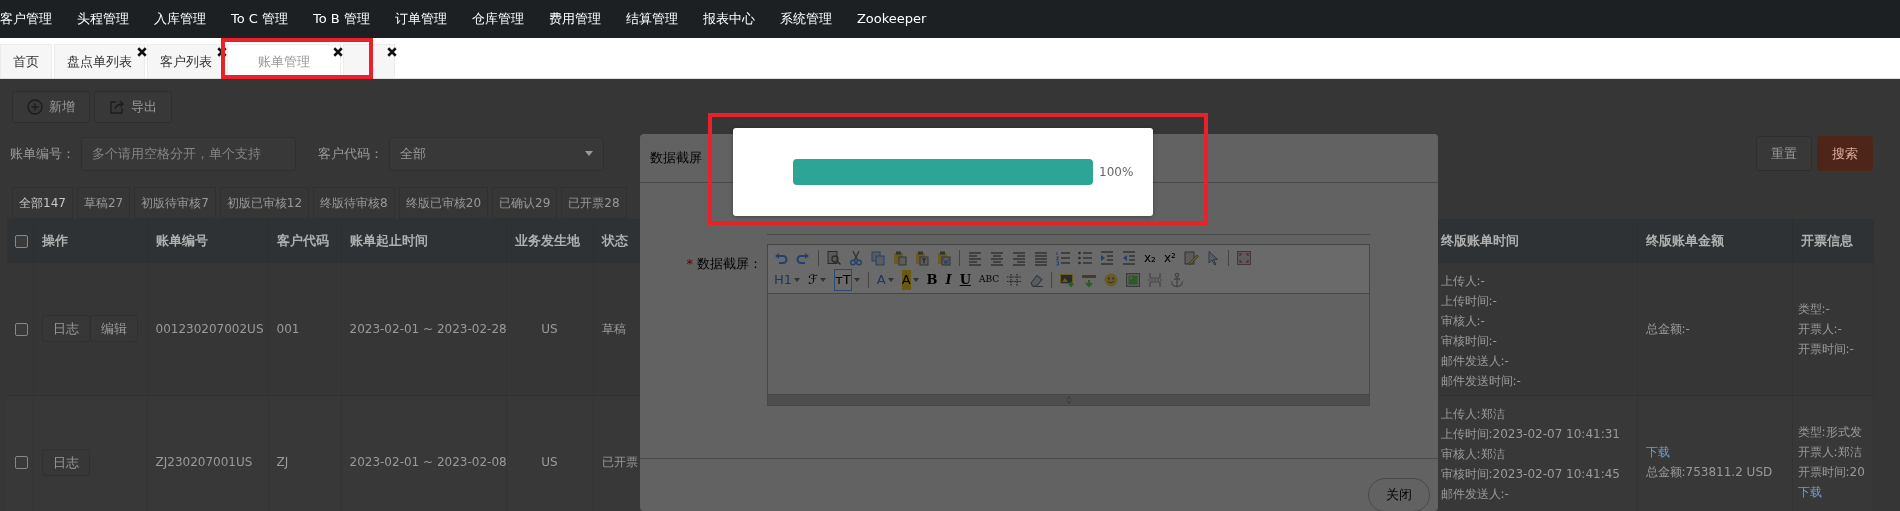 Image resolution: width=1900 pixels, height=511 pixels. I want to click on nav-menu-item: 结算管理, so click(651, 19).